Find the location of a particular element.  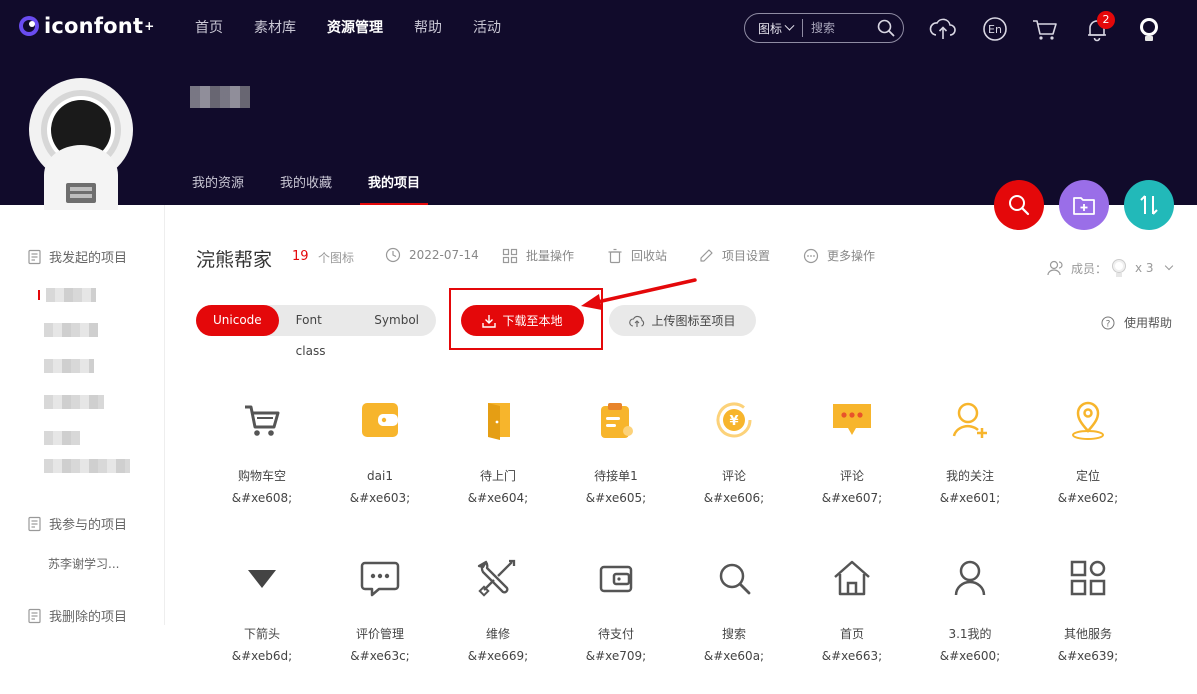

icon-card: 评论 &#xe607; is located at coordinates (852, 452).